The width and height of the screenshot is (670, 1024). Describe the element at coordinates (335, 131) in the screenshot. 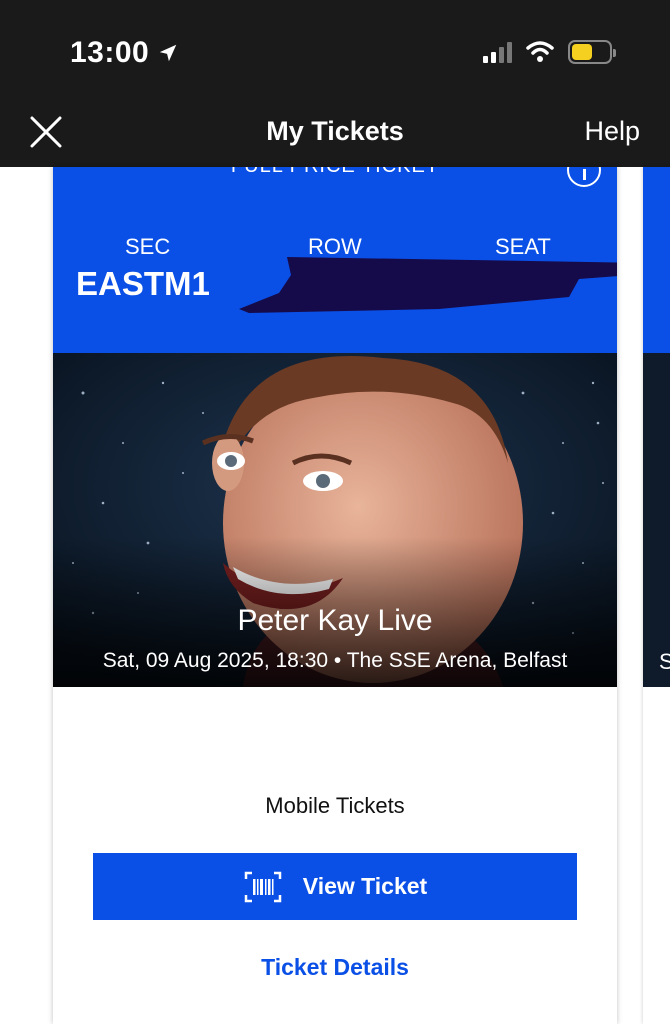

I see `page-title: My Tickets` at that location.